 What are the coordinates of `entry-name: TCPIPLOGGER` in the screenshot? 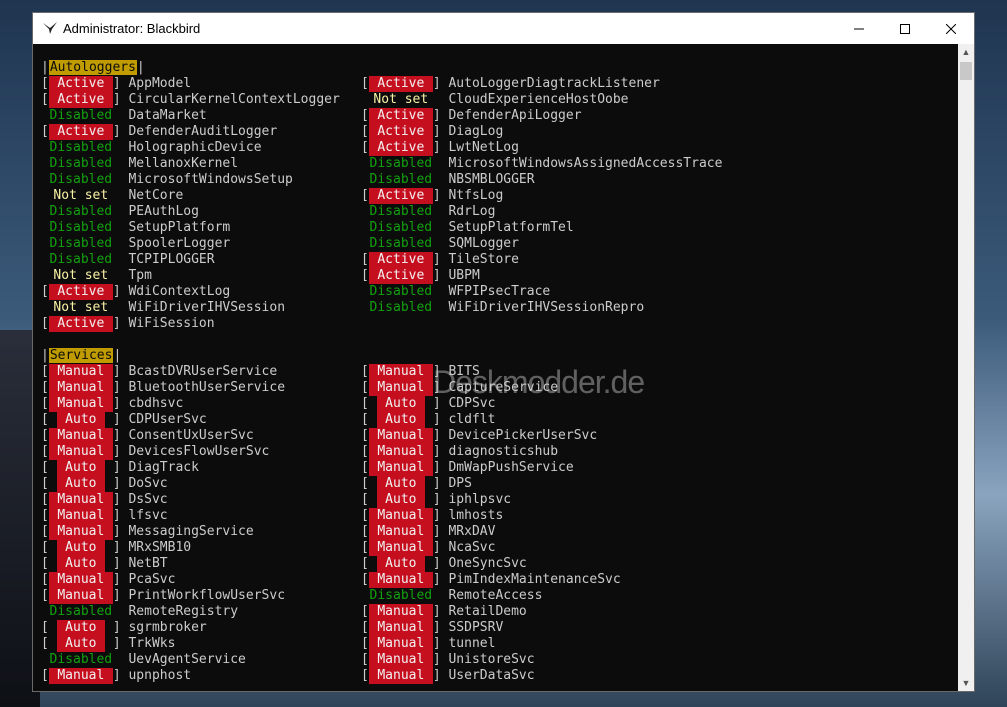 It's located at (171, 259).